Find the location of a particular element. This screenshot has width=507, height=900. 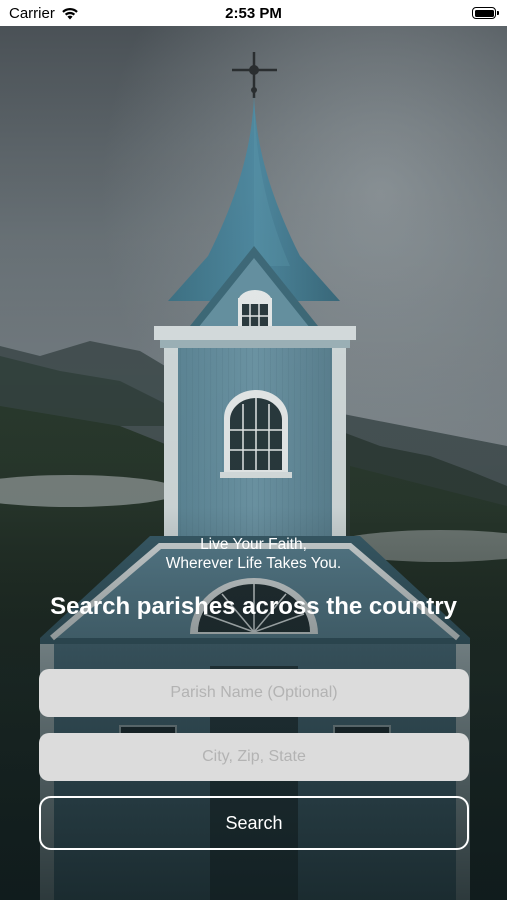

headline: Search parishes across the country is located at coordinates (253, 606).